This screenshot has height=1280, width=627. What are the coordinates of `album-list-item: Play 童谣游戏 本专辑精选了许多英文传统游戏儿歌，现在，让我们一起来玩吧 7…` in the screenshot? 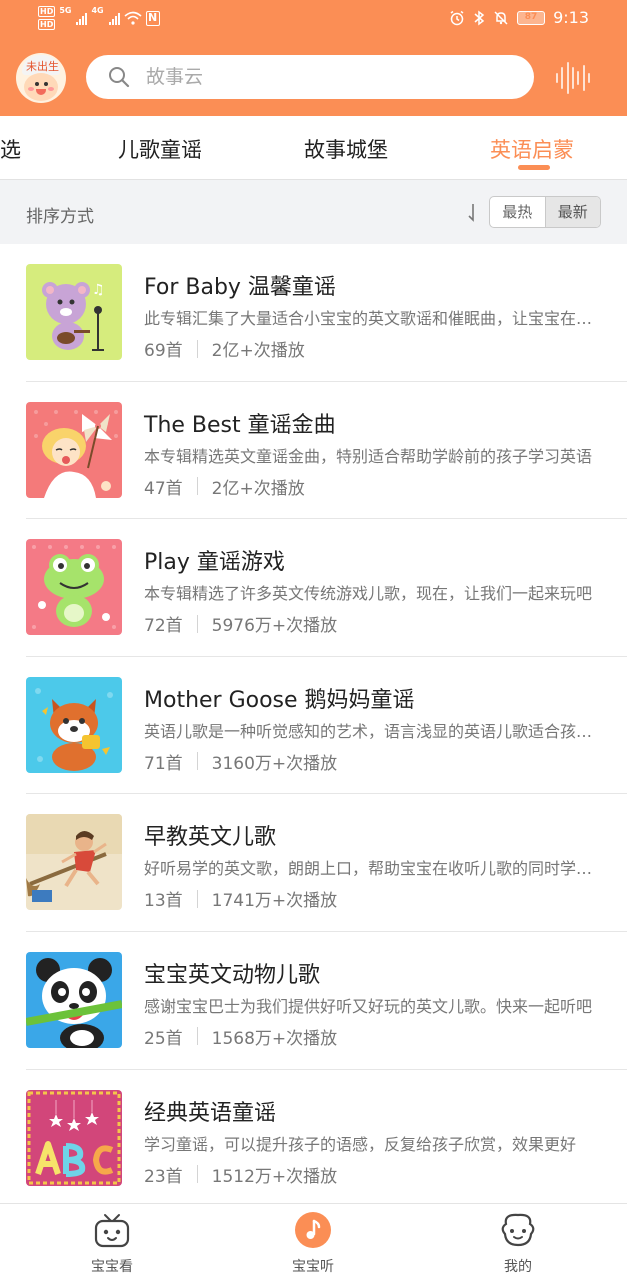 It's located at (313, 588).